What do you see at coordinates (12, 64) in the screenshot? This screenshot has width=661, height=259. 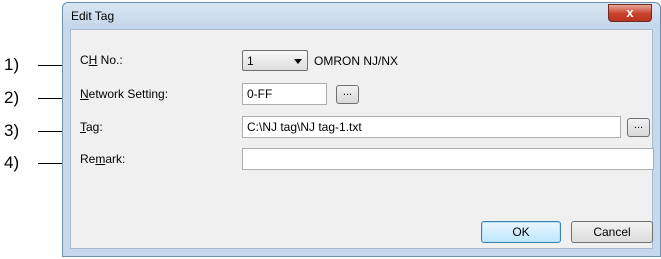 I see `callout-number: 1)` at bounding box center [12, 64].